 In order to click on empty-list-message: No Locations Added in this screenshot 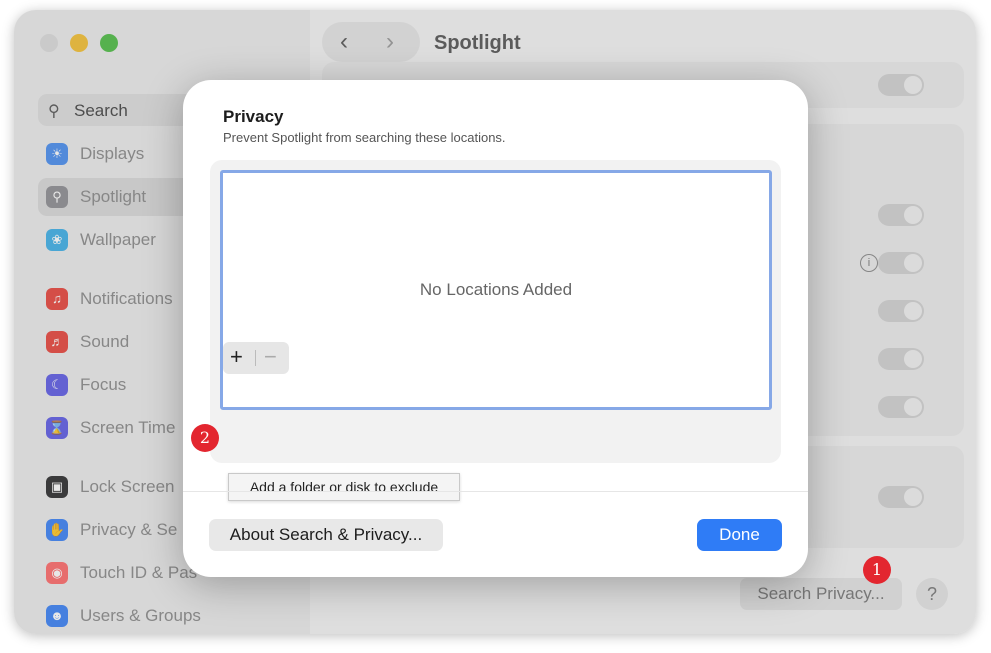, I will do `click(496, 289)`.